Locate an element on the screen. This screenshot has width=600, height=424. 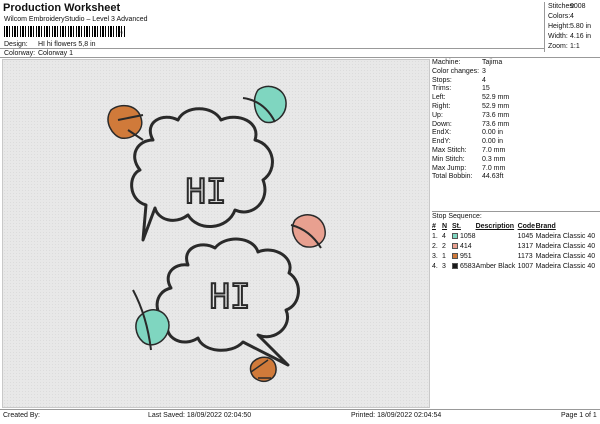
stat-row: Height: 5.80 in is located at coordinates (570, 26).